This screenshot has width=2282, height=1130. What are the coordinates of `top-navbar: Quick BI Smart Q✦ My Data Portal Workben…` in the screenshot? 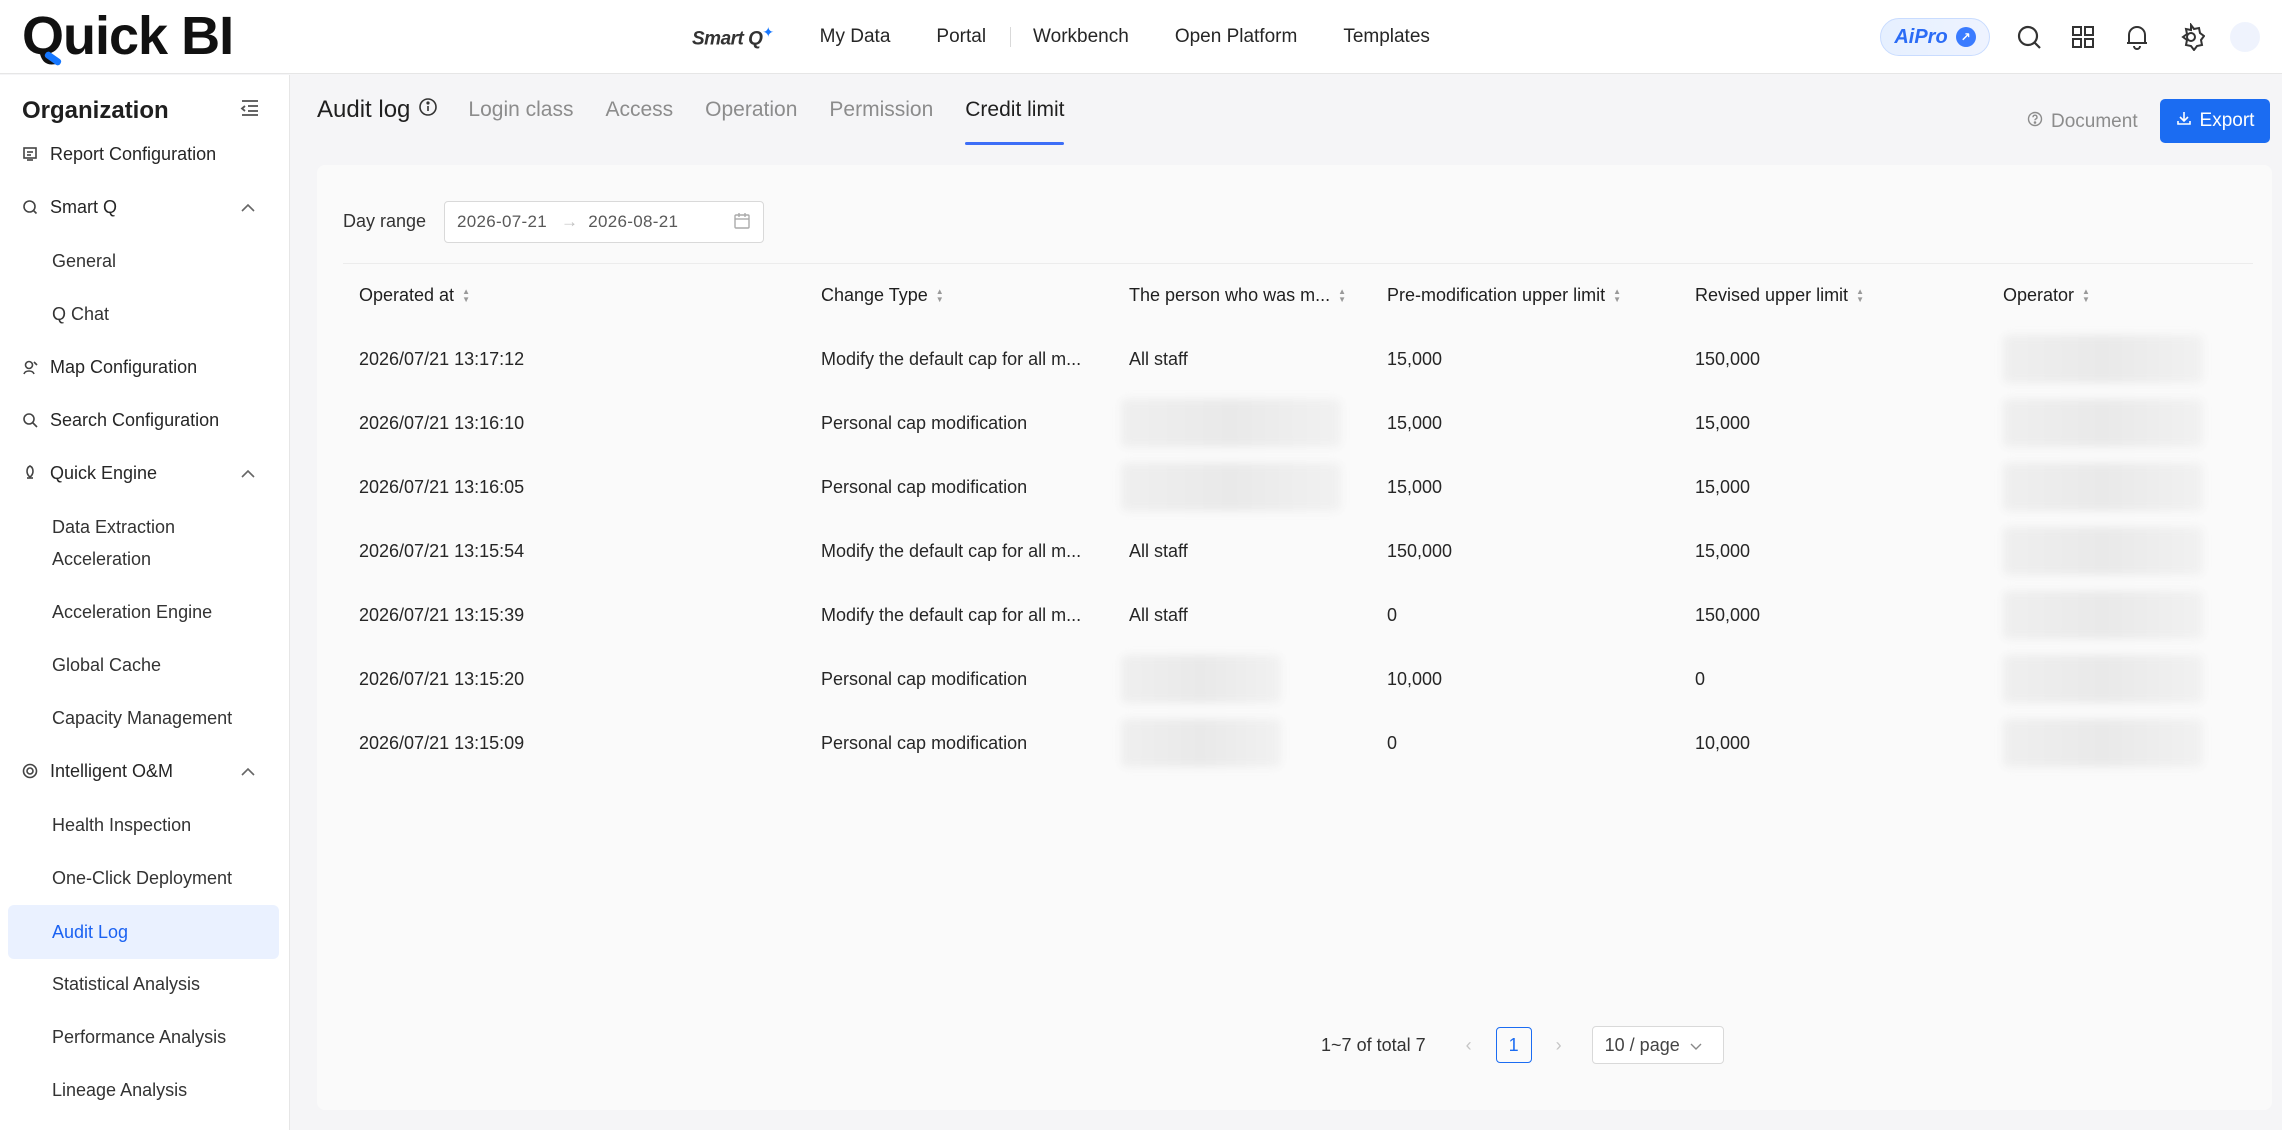 It's located at (1141, 37).